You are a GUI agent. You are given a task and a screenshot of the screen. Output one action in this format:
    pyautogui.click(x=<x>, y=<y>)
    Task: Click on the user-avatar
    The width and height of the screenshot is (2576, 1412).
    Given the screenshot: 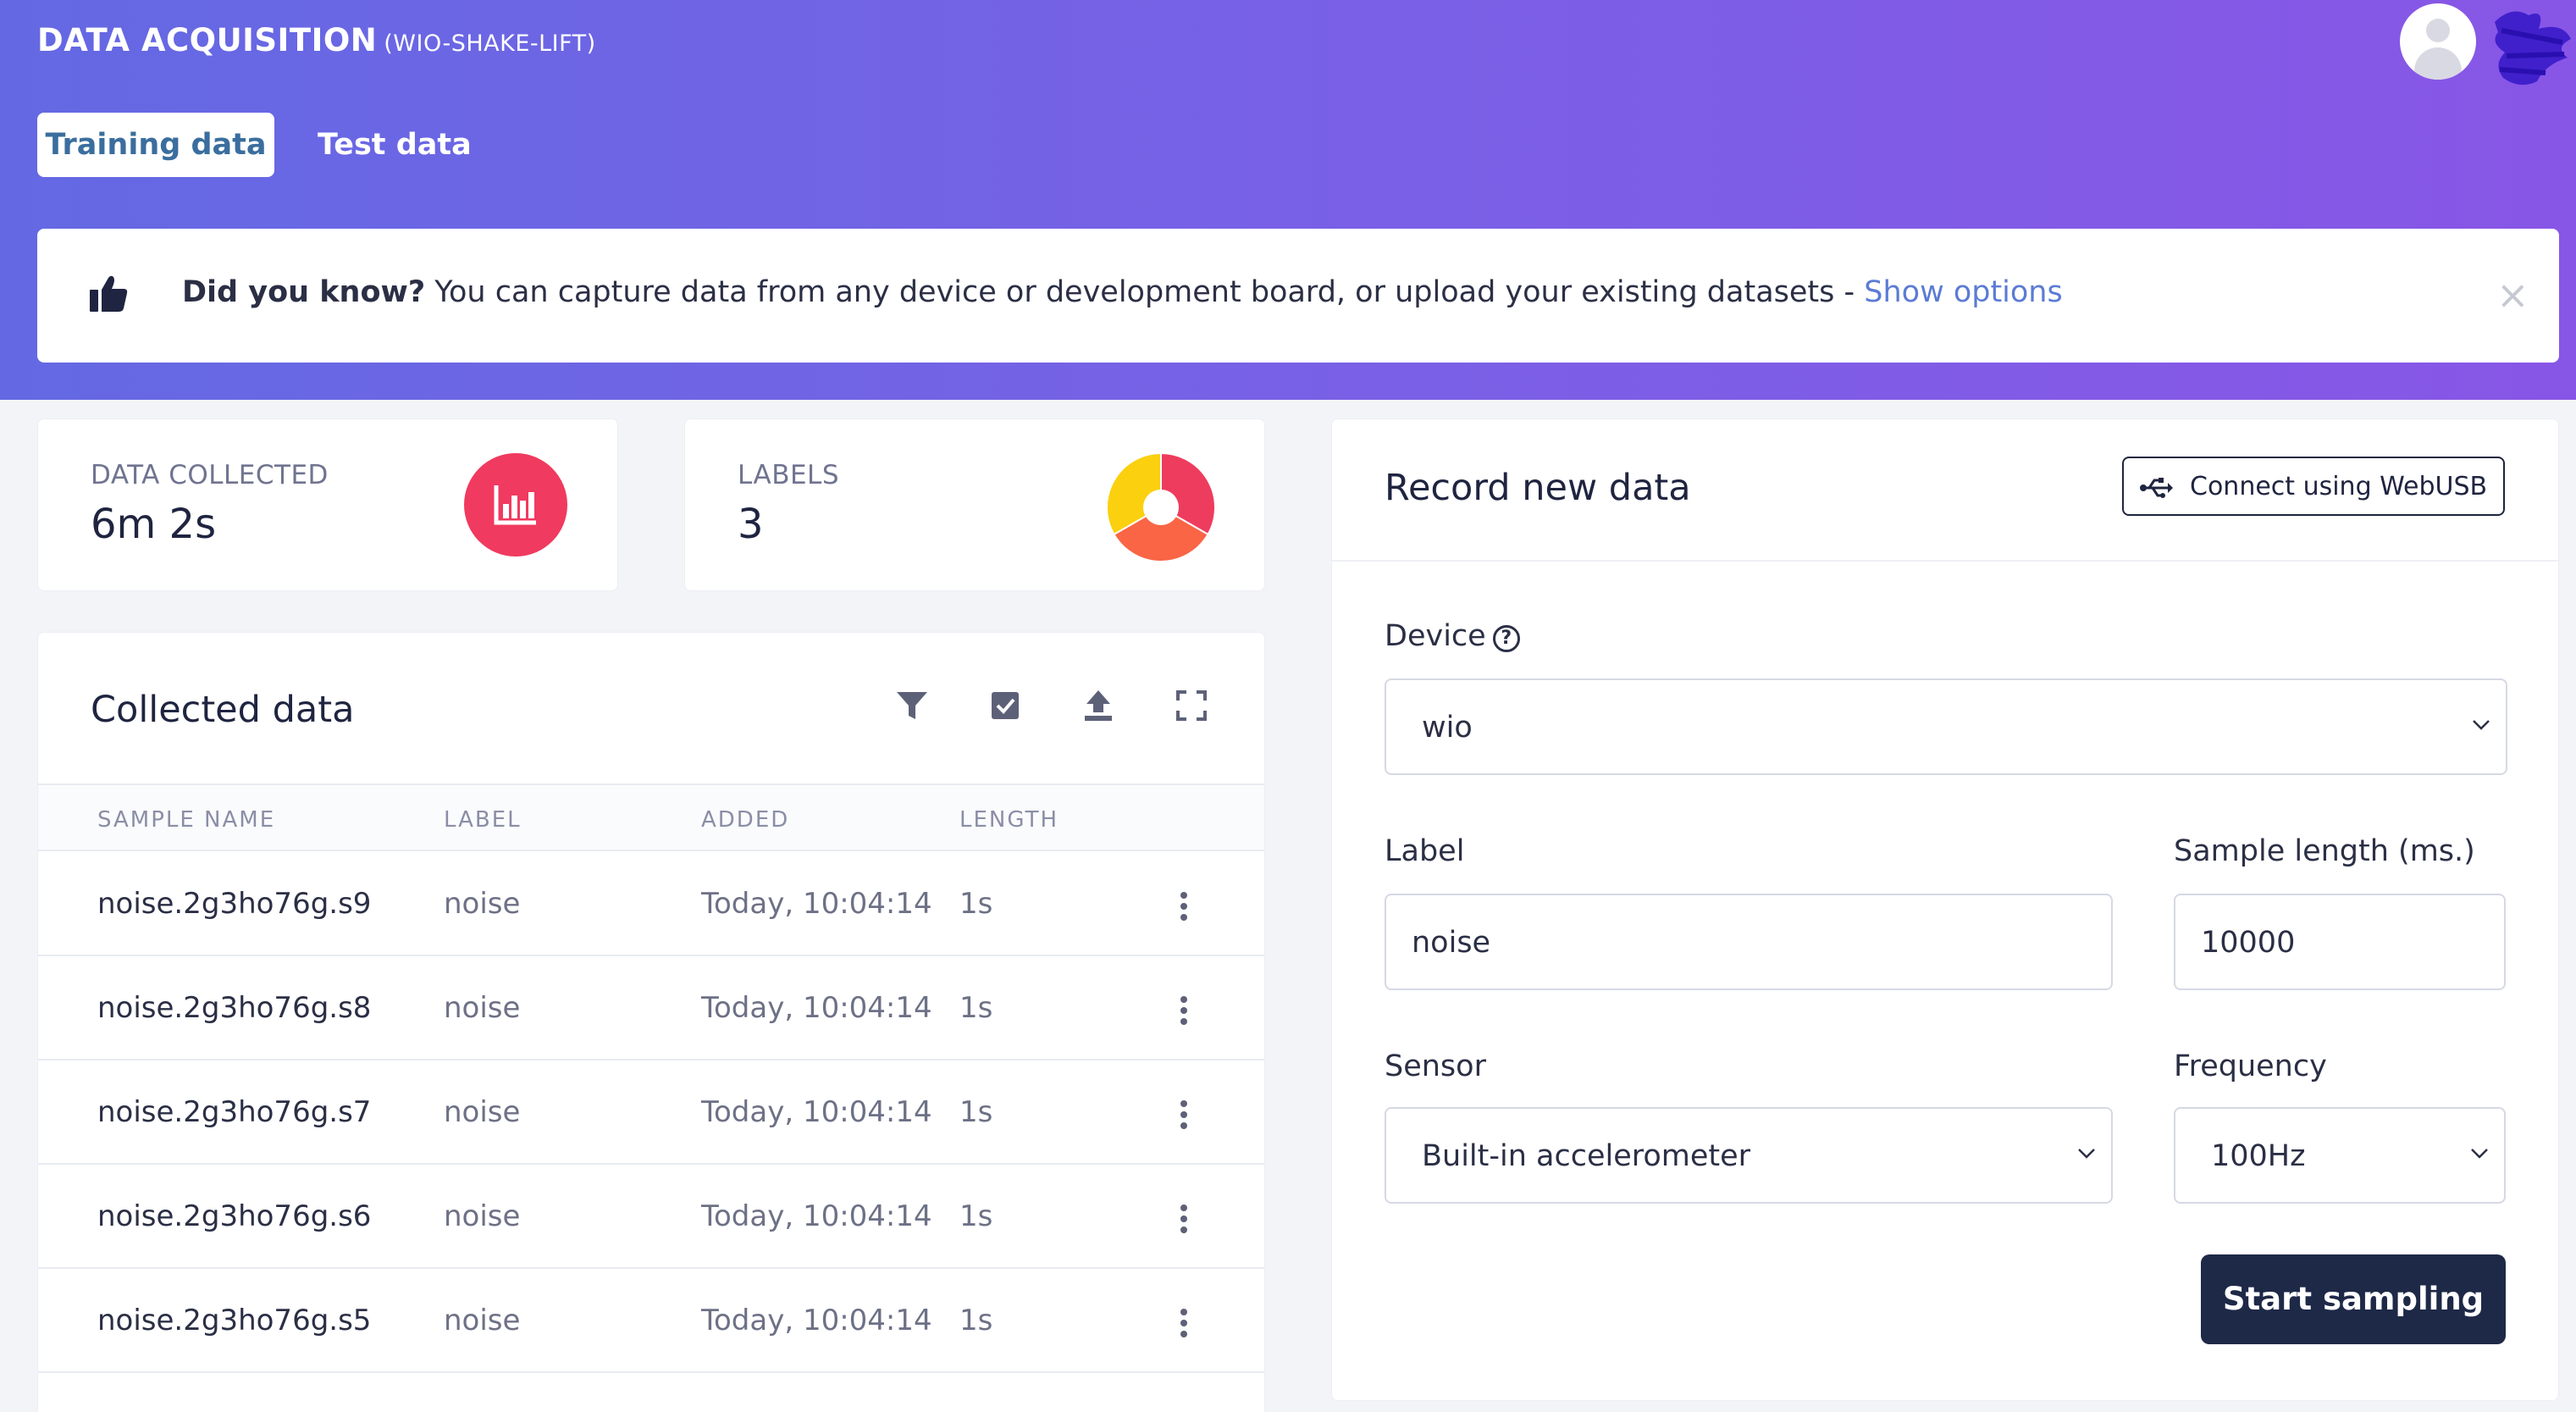 What is the action you would take?
    pyautogui.click(x=2438, y=41)
    